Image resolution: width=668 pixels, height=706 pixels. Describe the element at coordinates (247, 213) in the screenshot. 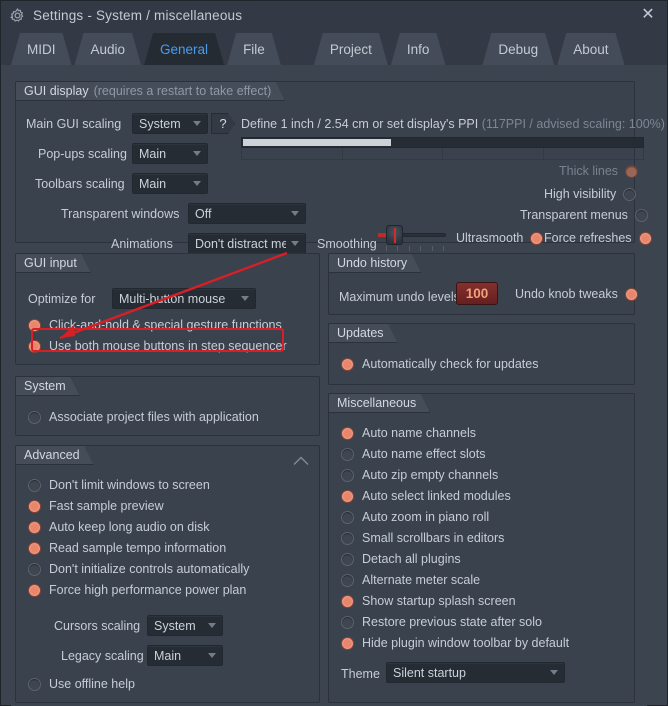

I see `transparent-windows-dropdown: Off` at that location.